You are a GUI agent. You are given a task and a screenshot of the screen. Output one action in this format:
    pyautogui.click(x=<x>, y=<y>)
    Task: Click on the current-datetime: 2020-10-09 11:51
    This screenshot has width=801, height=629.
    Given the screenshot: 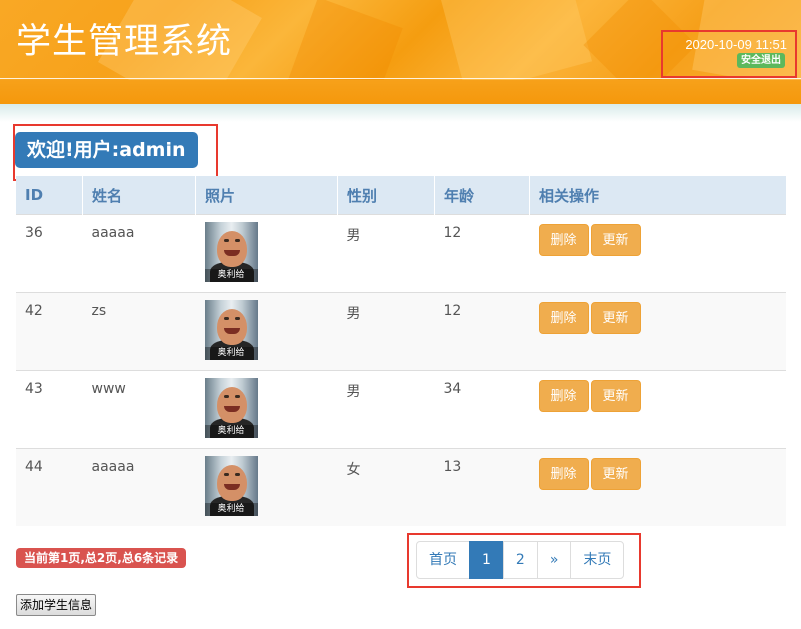 What is the action you would take?
    pyautogui.click(x=736, y=44)
    